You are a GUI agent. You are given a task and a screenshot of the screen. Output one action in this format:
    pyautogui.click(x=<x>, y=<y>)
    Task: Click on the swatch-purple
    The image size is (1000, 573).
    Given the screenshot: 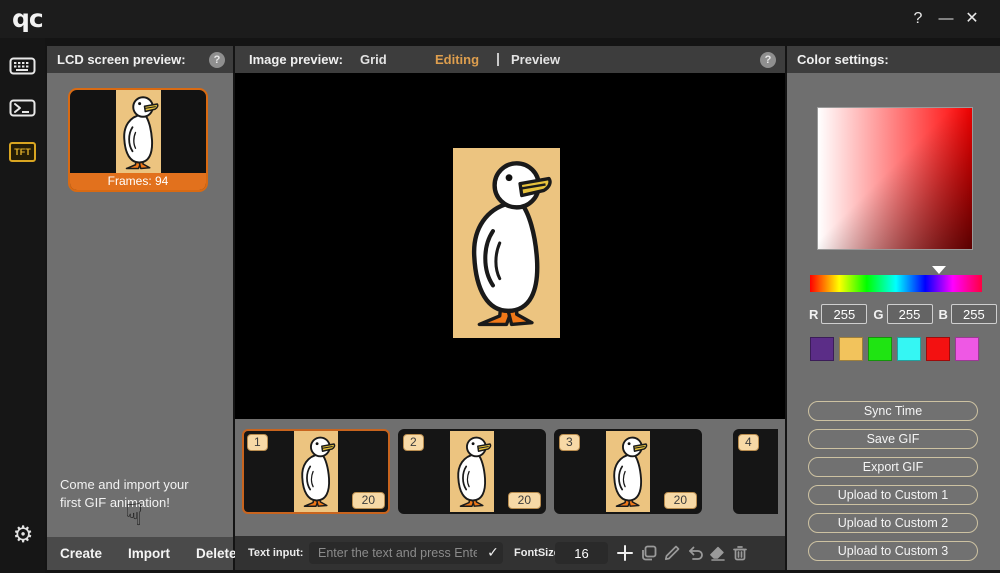 What is the action you would take?
    pyautogui.click(x=822, y=349)
    